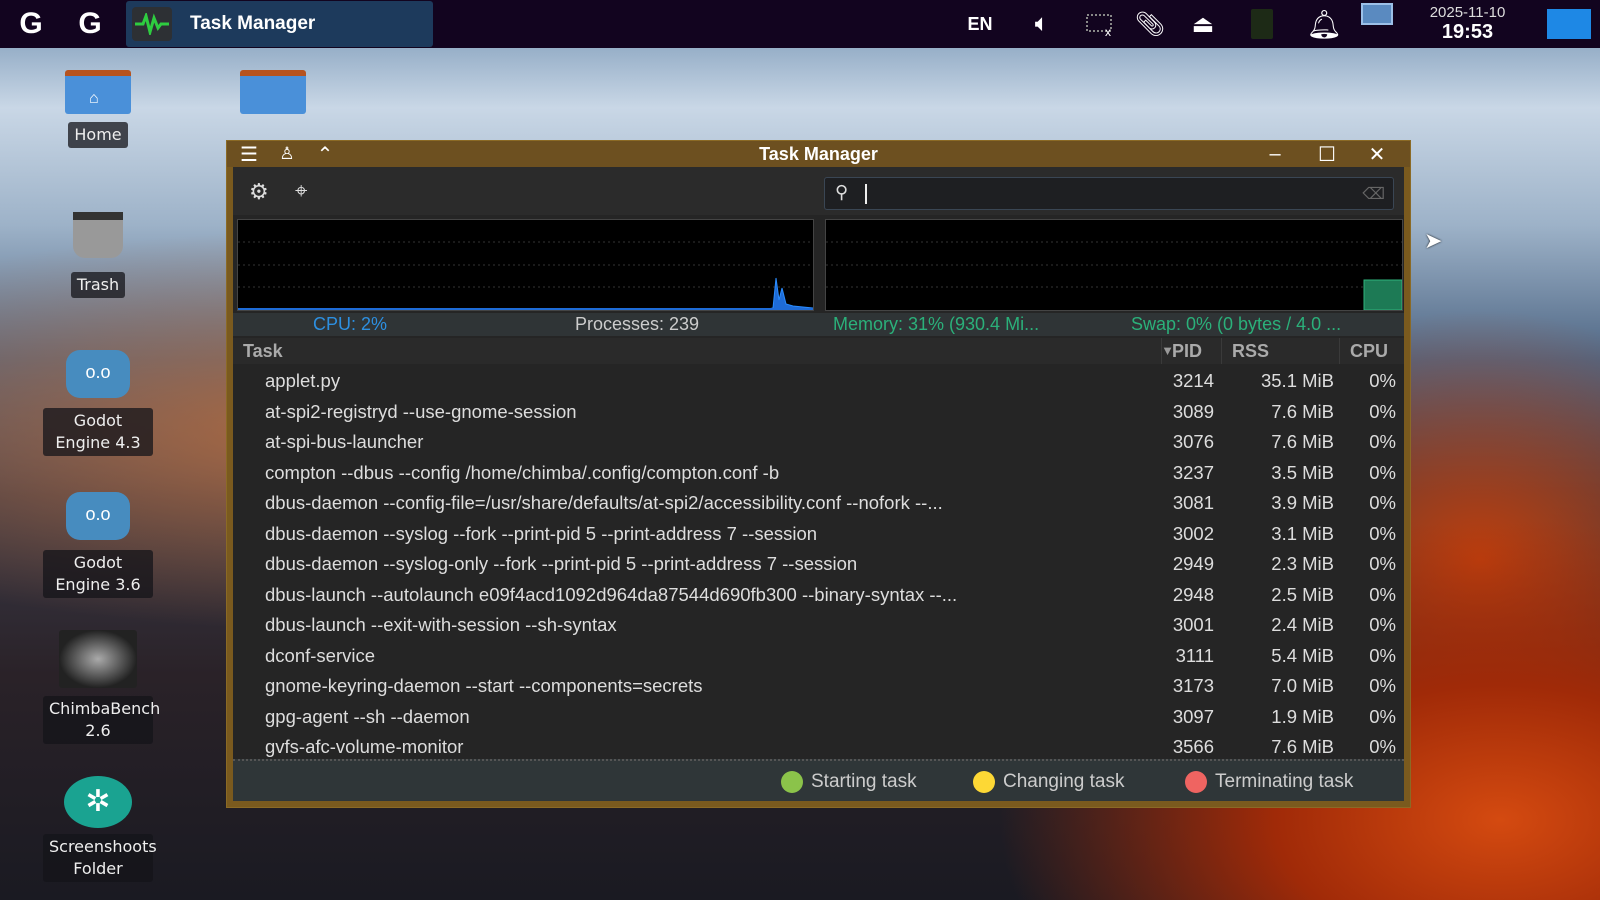 This screenshot has width=1600, height=900. What do you see at coordinates (1302, 502) in the screenshot?
I see `rss-cell: 3.9 MiB` at bounding box center [1302, 502].